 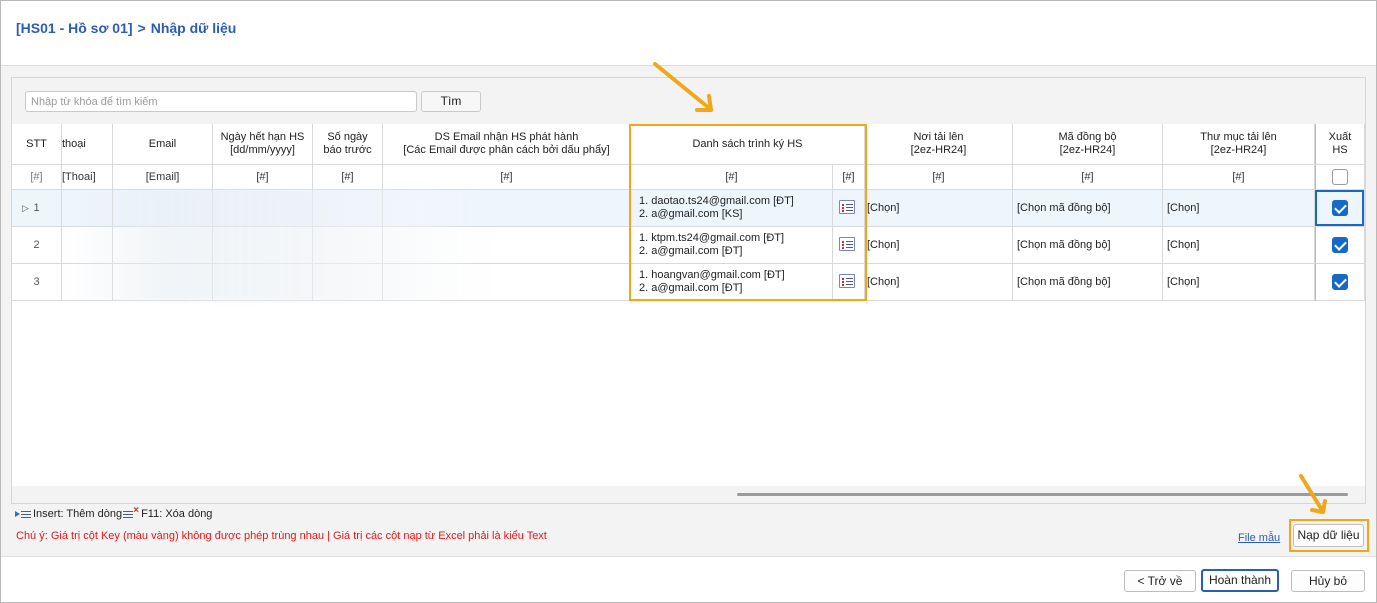 I want to click on filter-signers-icon-col: [#], so click(x=849, y=177).